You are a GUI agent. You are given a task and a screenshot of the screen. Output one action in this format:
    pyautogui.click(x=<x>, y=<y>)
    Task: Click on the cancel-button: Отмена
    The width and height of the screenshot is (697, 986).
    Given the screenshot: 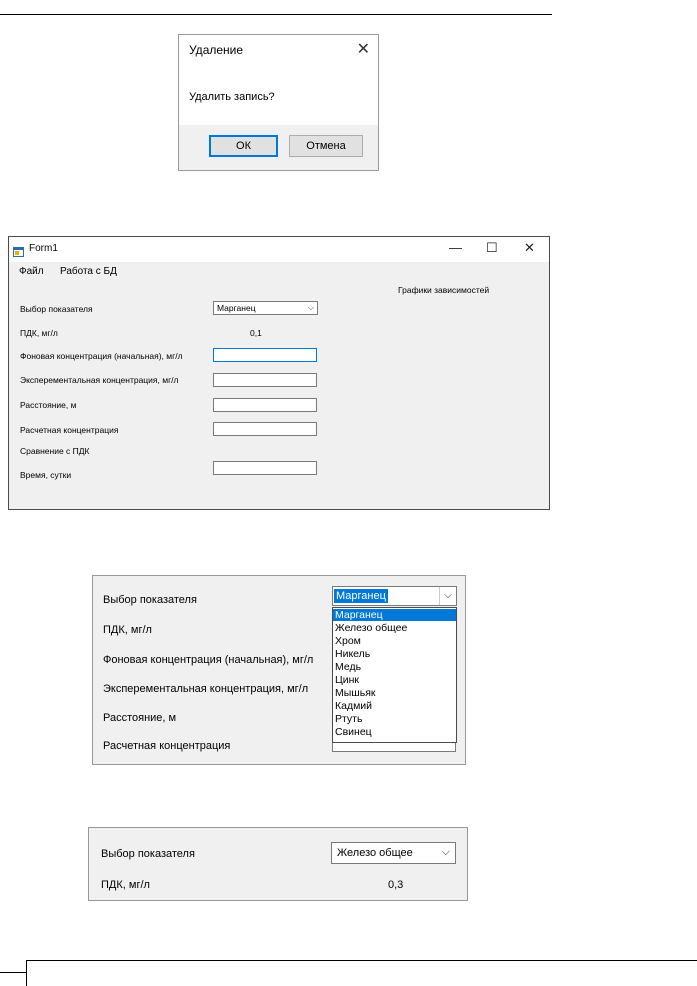 What is the action you would take?
    pyautogui.click(x=326, y=146)
    